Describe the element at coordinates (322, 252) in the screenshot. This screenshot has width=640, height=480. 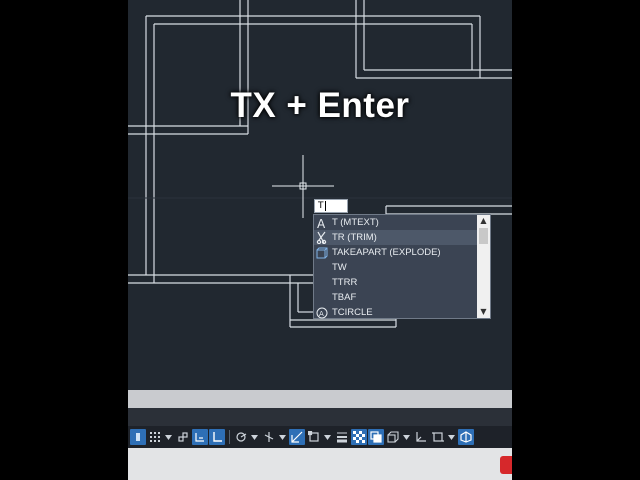
I see `explode-icon` at that location.